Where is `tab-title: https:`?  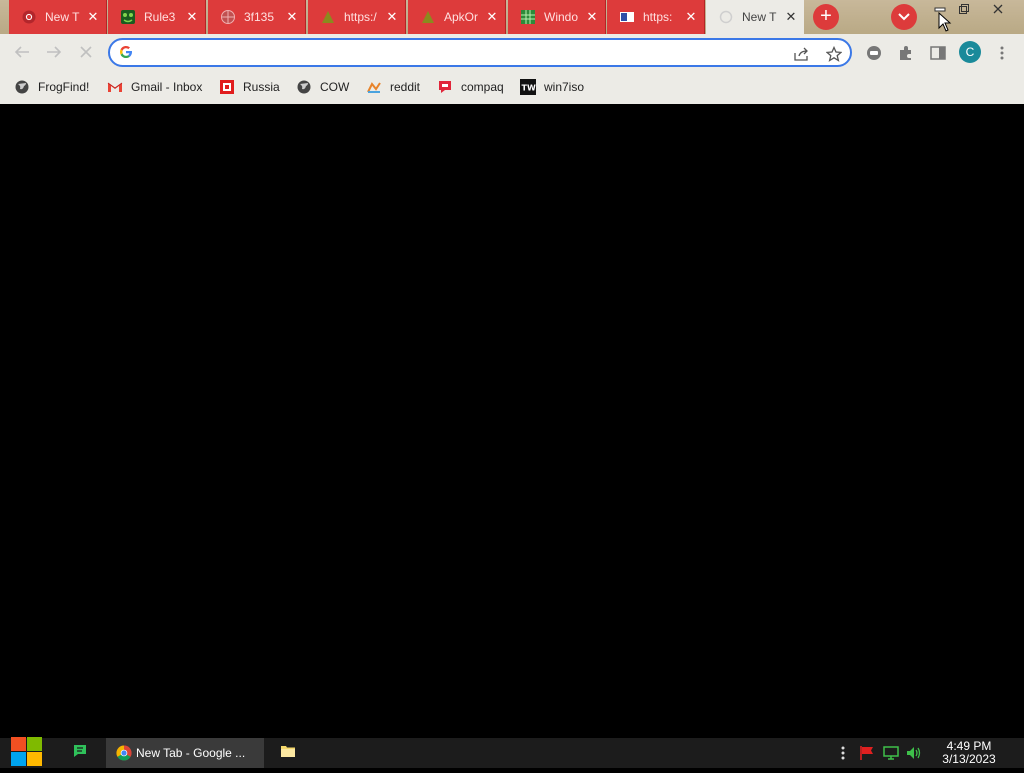
tab-title: https: is located at coordinates (658, 17).